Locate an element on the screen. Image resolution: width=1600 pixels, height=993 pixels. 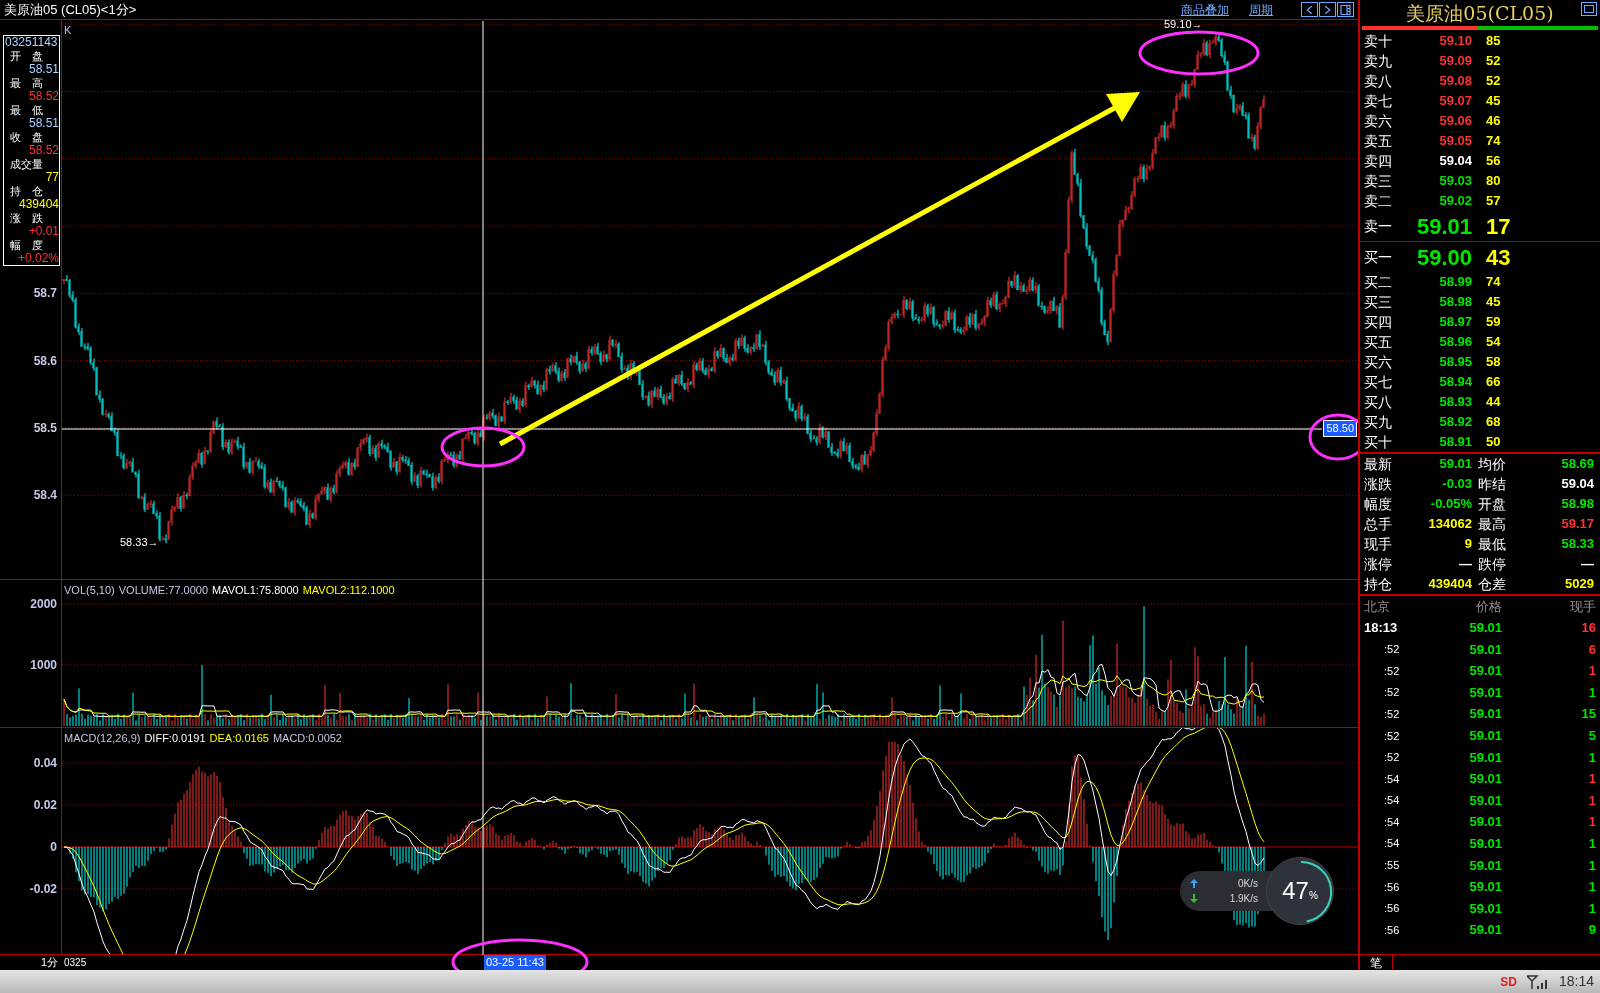
volume-text: 56 is located at coordinates (1493, 161).